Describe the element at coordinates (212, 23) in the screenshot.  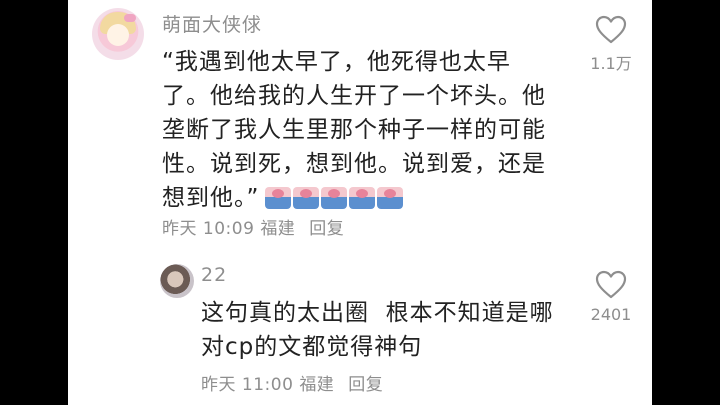
I see `comment-username: 萌面大侠俅` at that location.